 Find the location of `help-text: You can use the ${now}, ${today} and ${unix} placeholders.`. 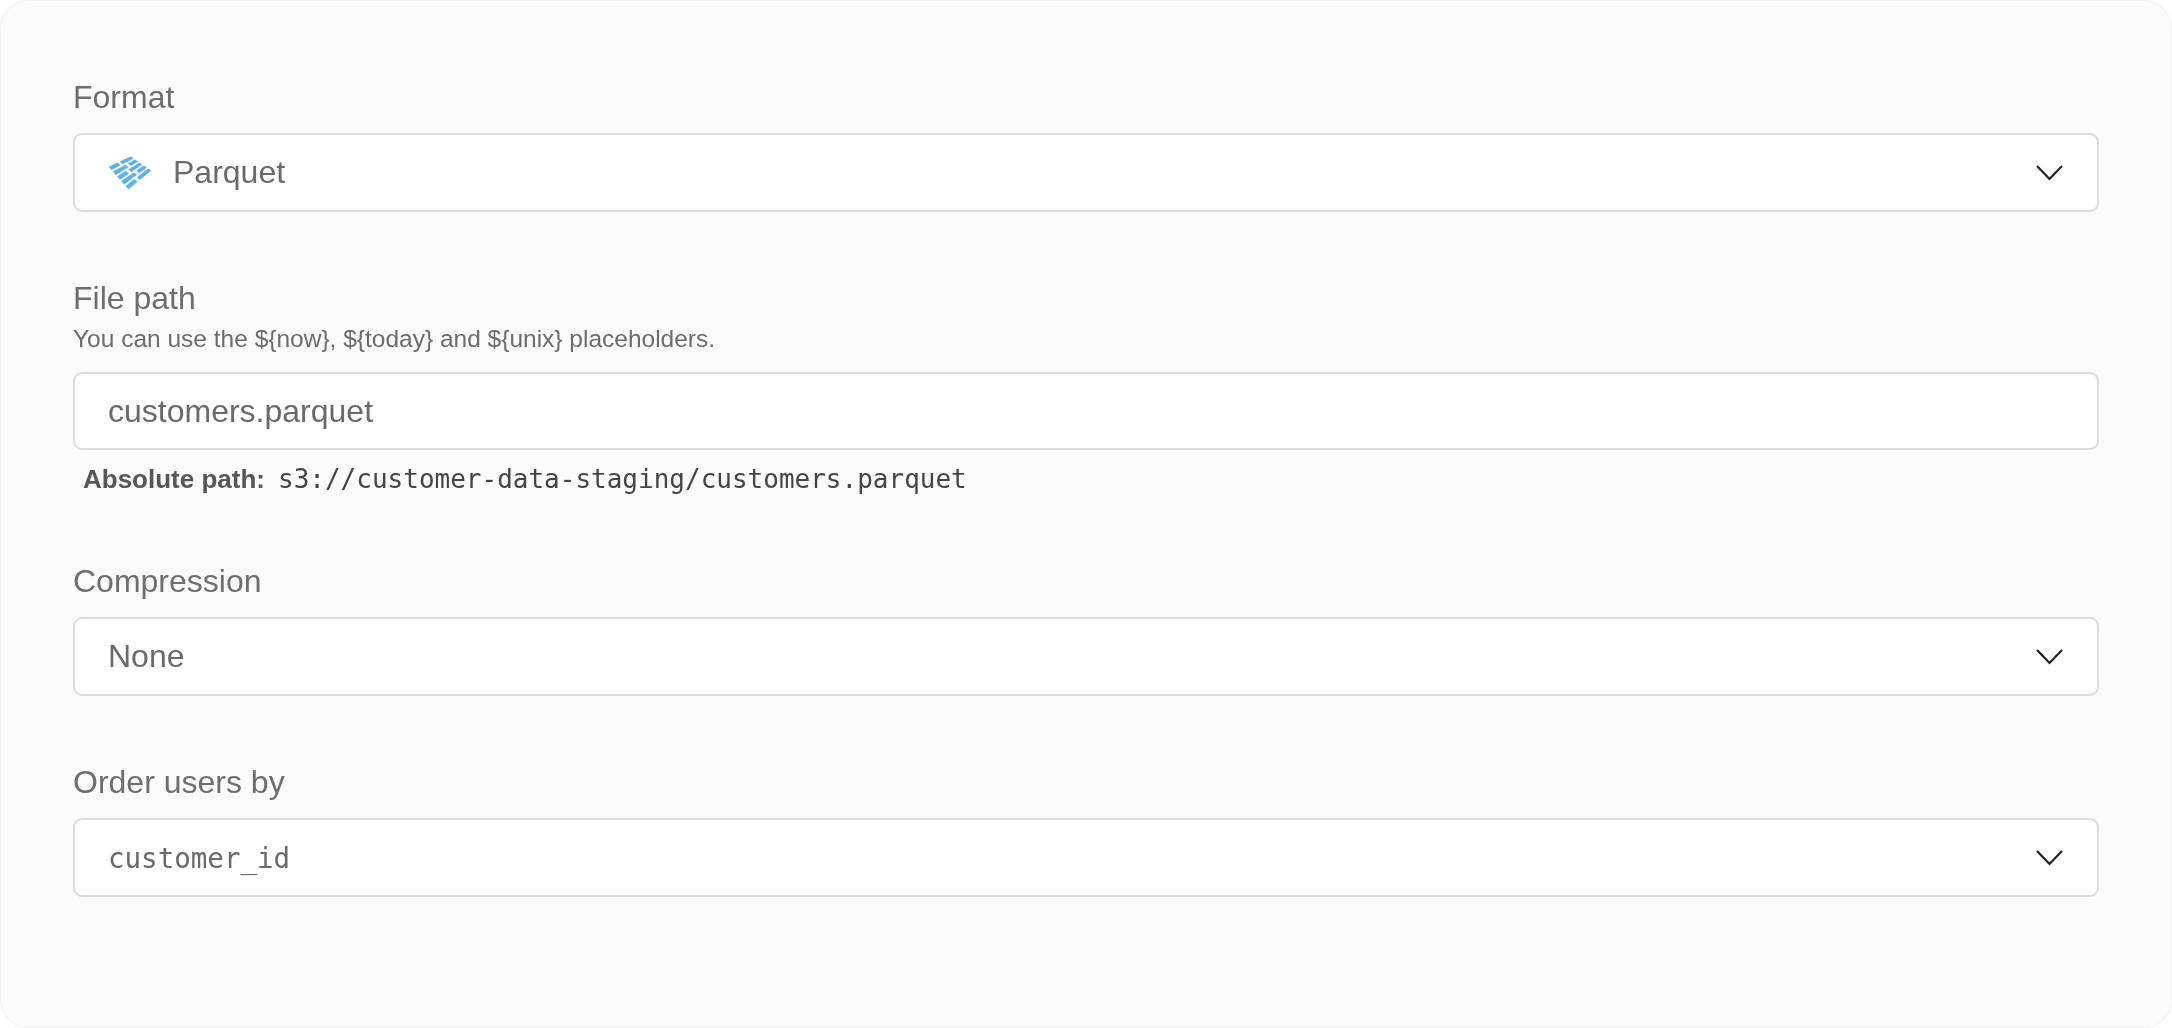

help-text: You can use the ${now}, ${today} and ${unix} placeholders. is located at coordinates (395, 339).